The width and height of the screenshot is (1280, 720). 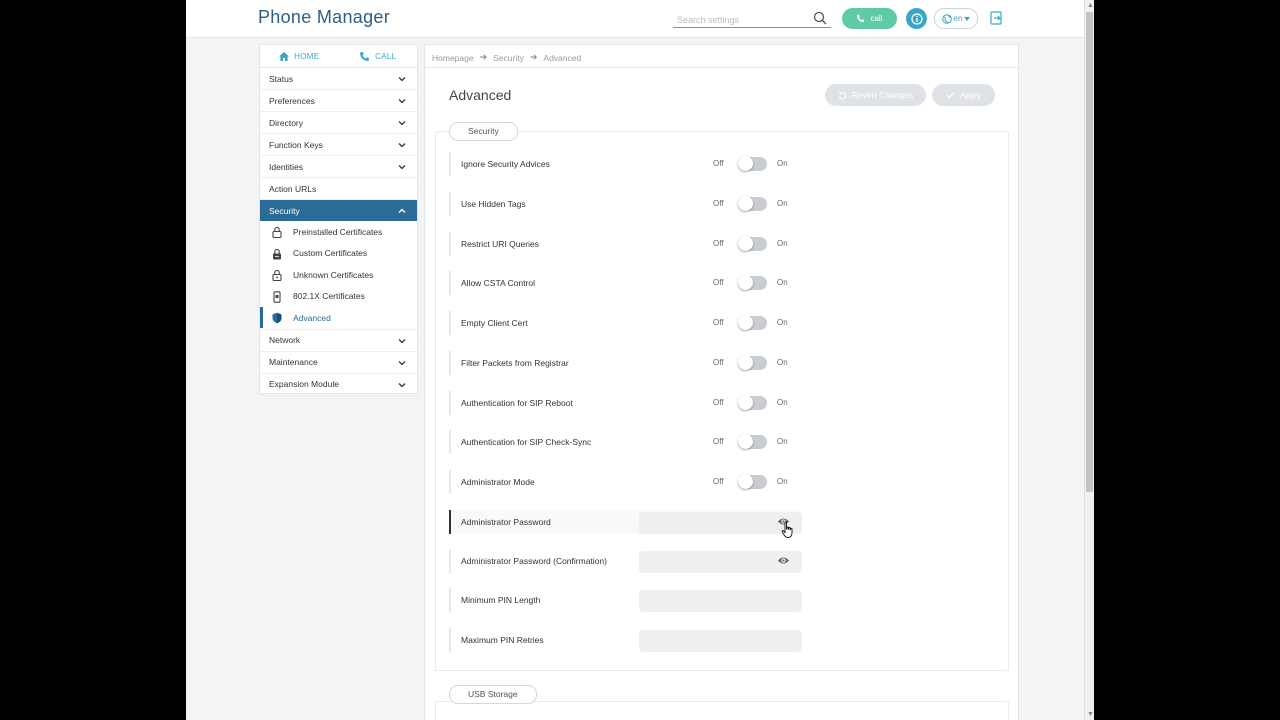 I want to click on sidebar-item-expansion-module: Expansion Module, so click(x=338, y=385).